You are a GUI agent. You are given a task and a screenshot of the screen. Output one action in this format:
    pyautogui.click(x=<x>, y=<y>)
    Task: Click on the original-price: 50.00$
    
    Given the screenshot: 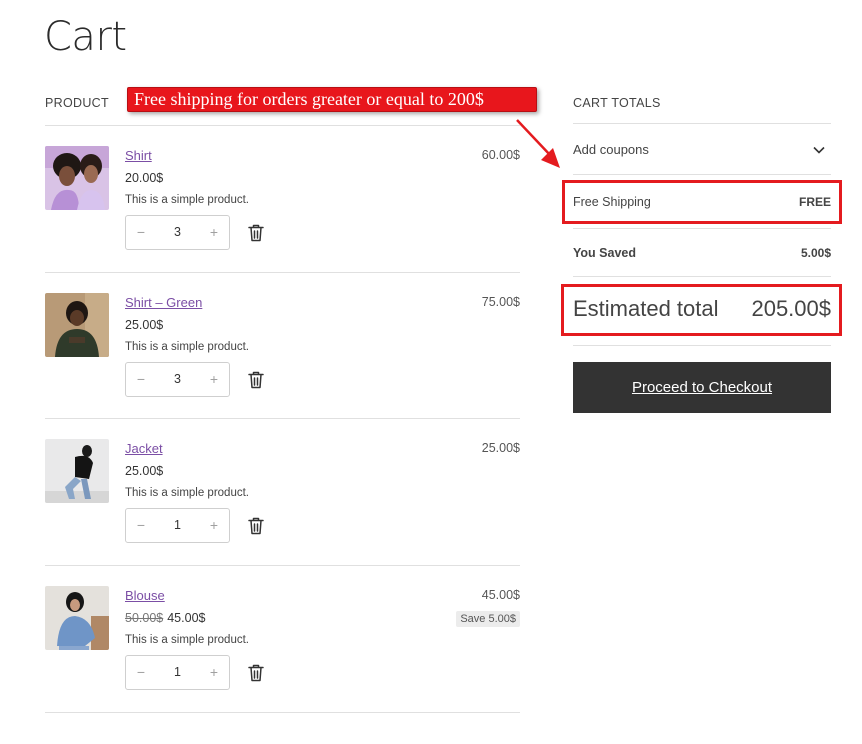 What is the action you would take?
    pyautogui.click(x=144, y=618)
    